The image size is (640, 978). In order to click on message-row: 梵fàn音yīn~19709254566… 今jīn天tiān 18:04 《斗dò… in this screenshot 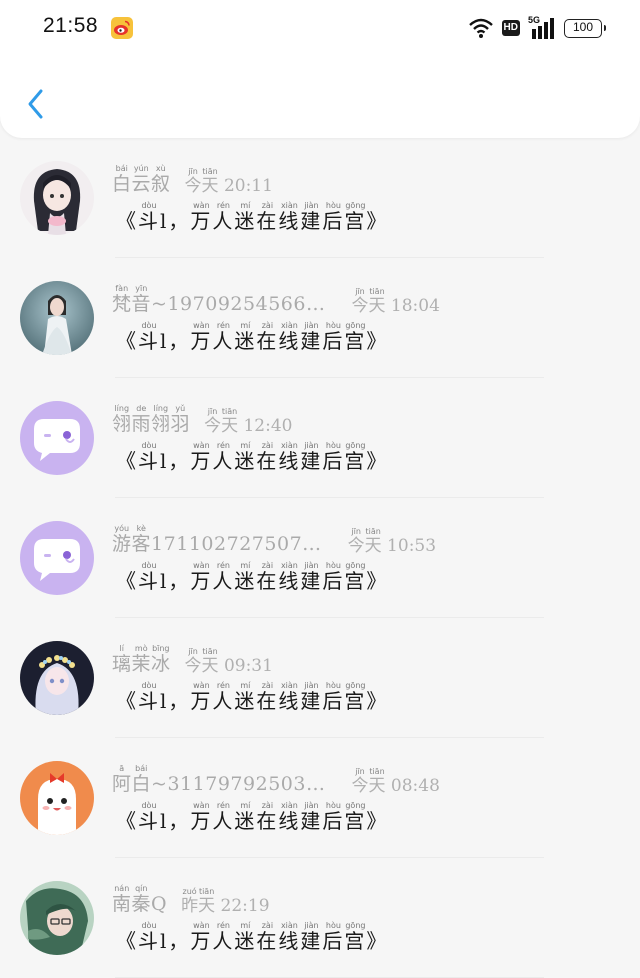, I will do `click(320, 318)`.